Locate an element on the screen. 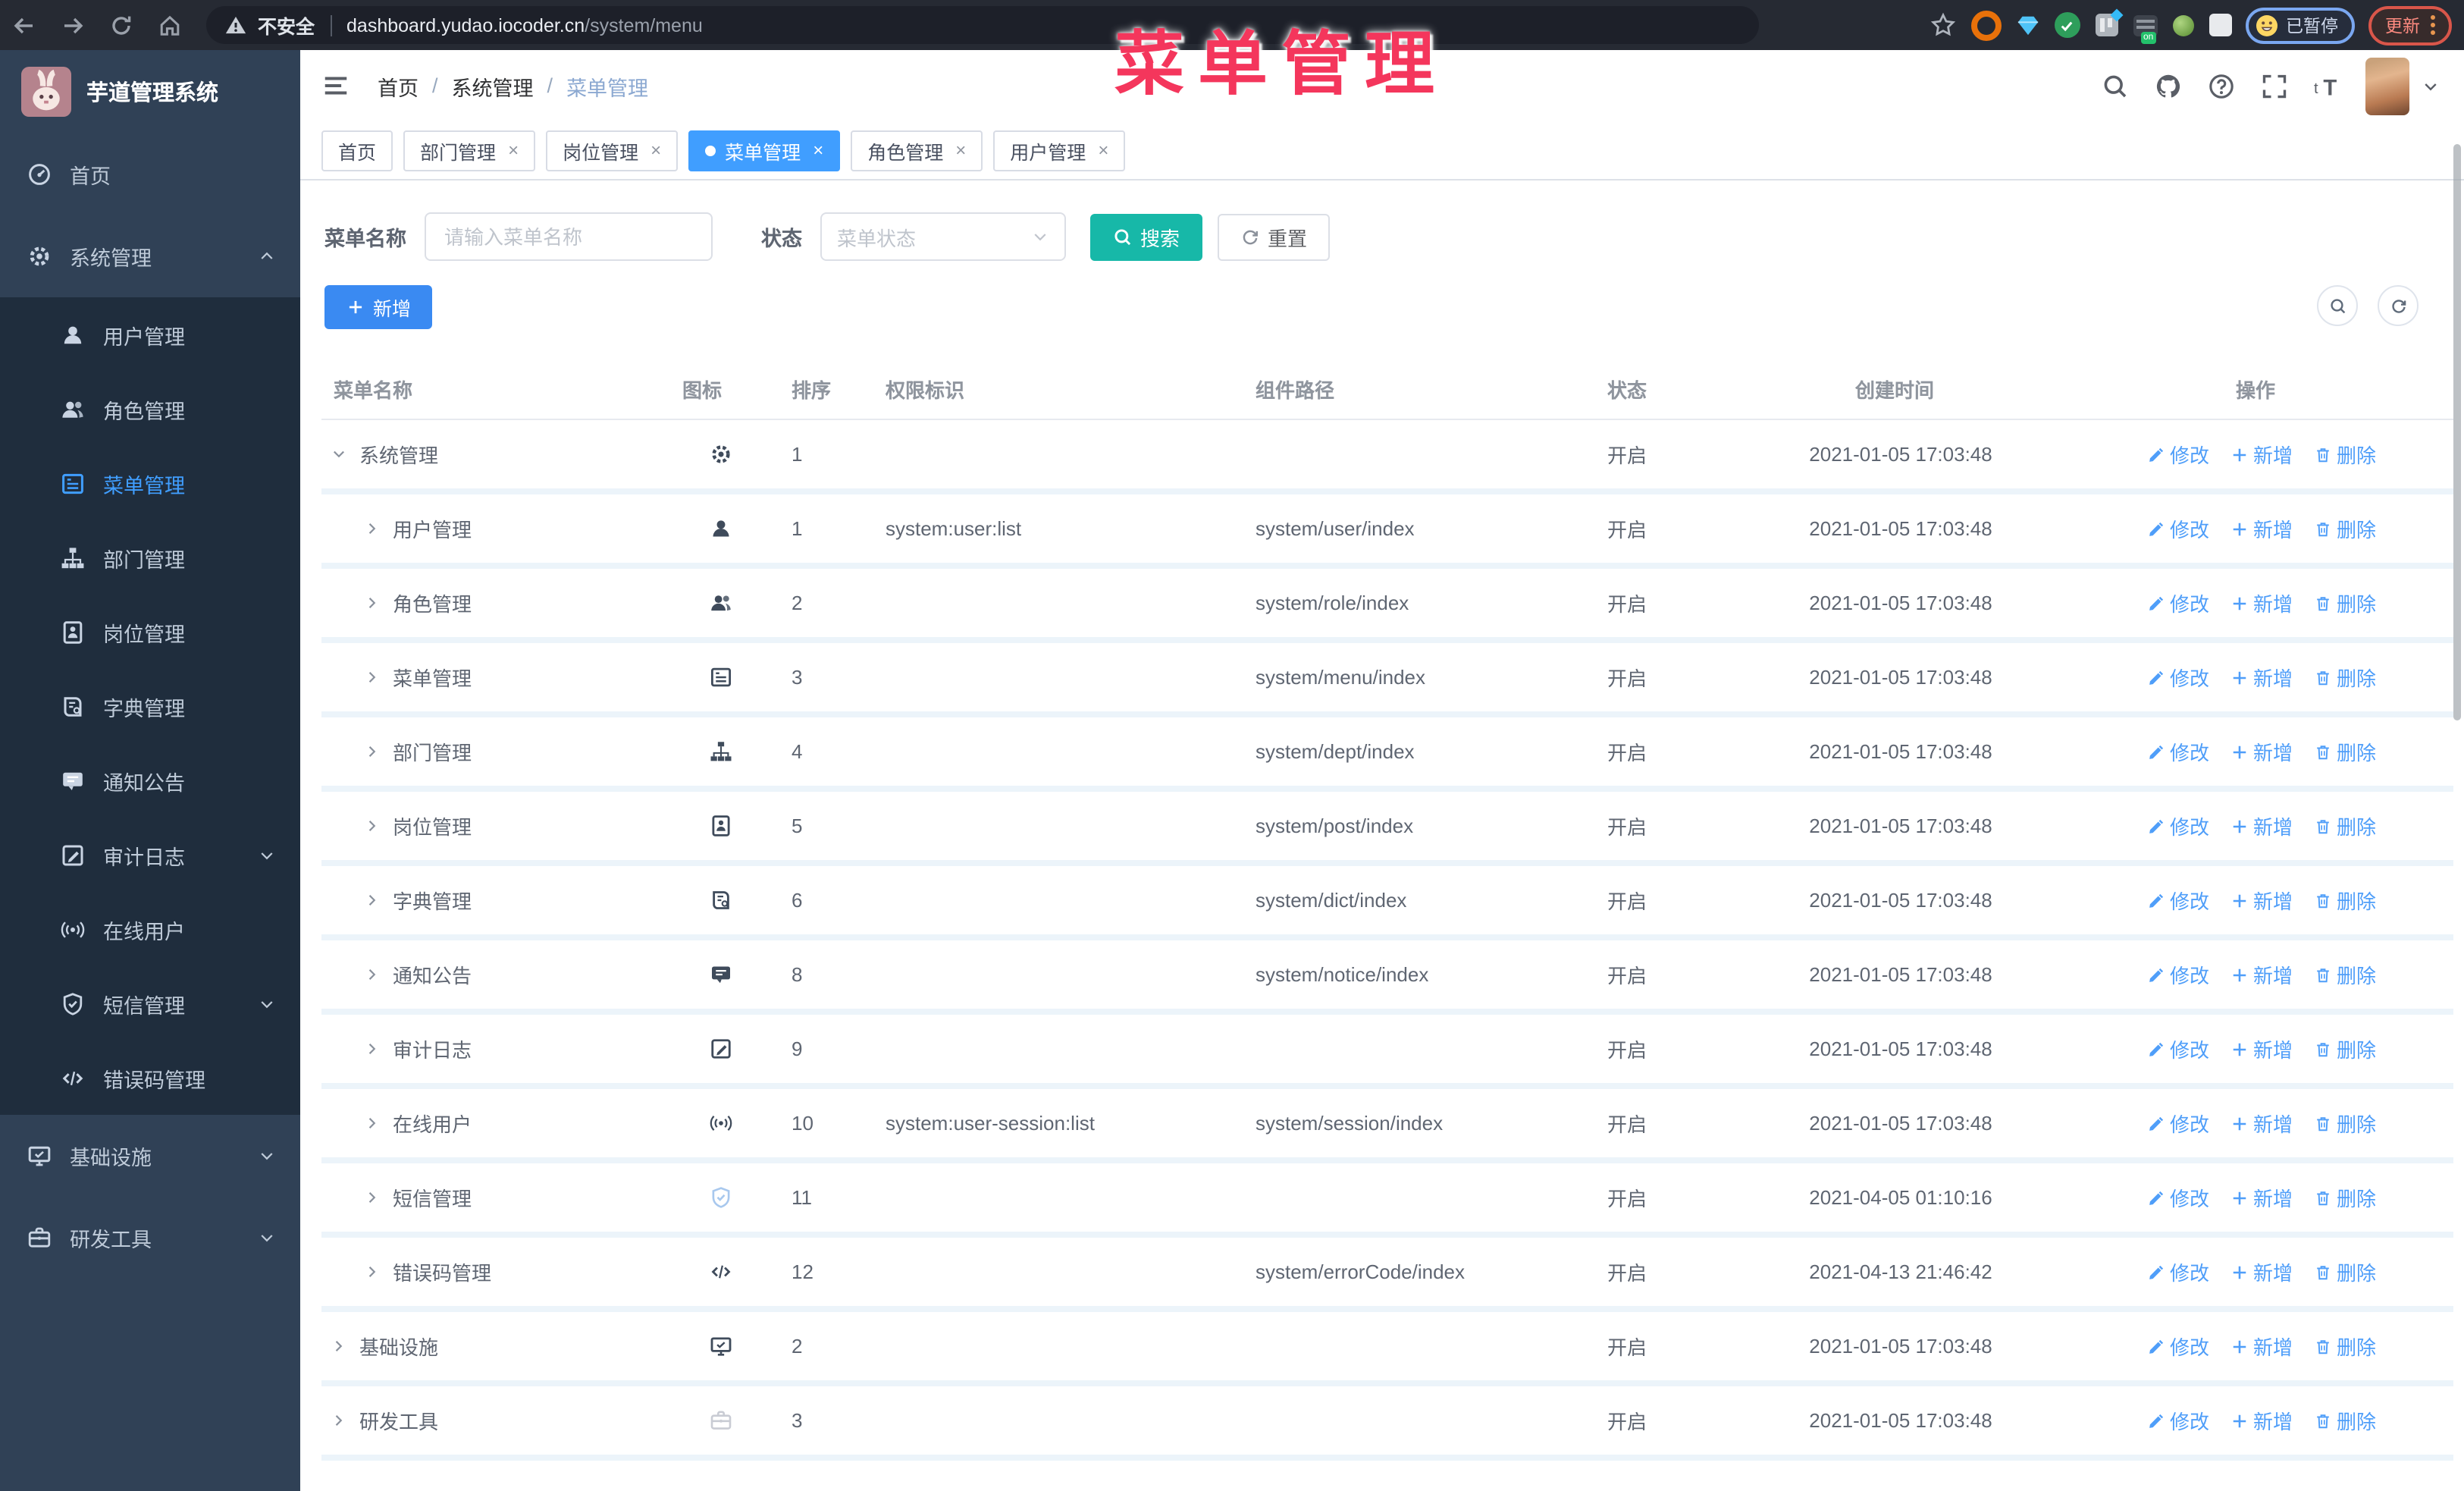 The height and width of the screenshot is (1491, 2464). refresh-table-button is located at coordinates (2398, 305).